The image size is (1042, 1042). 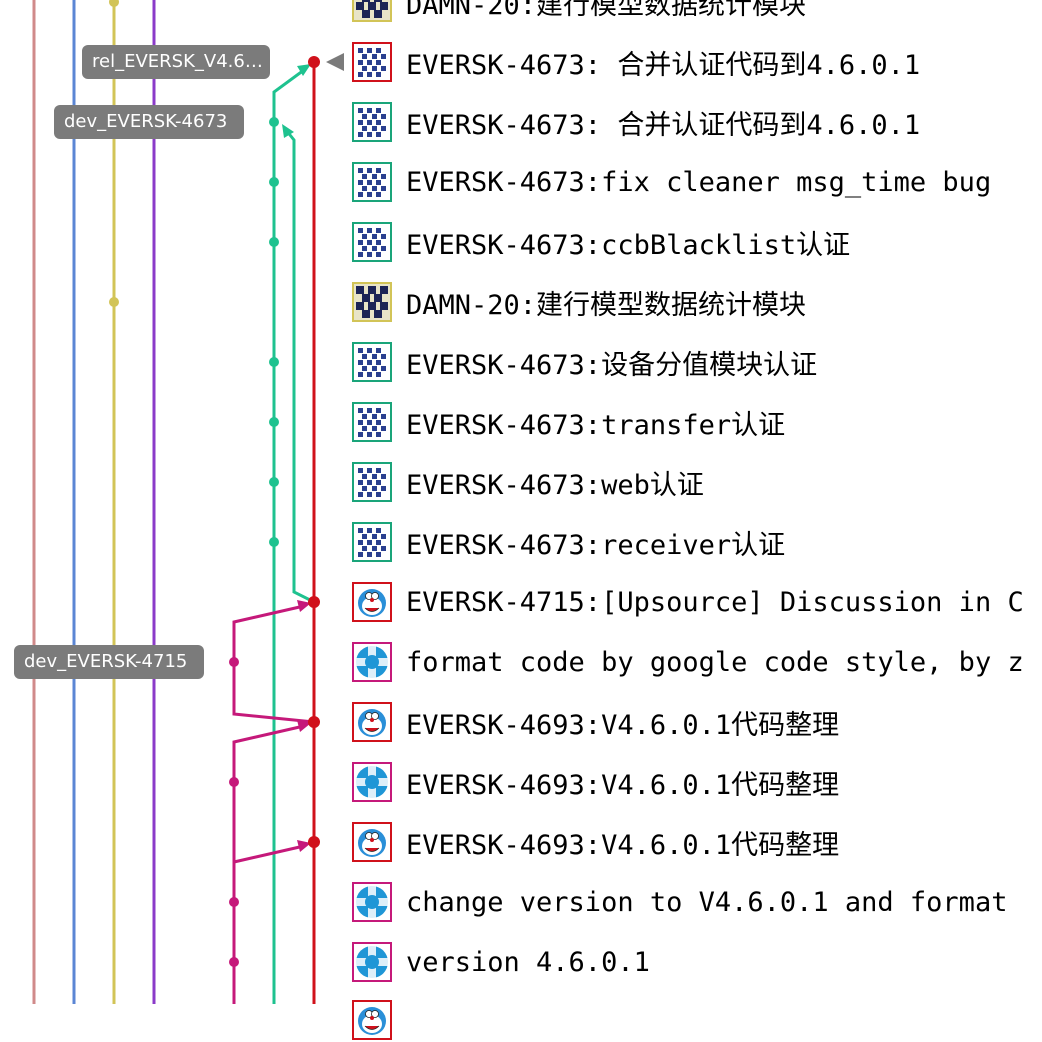 I want to click on commit-row: format code by google code style, by z, so click(x=688, y=662).